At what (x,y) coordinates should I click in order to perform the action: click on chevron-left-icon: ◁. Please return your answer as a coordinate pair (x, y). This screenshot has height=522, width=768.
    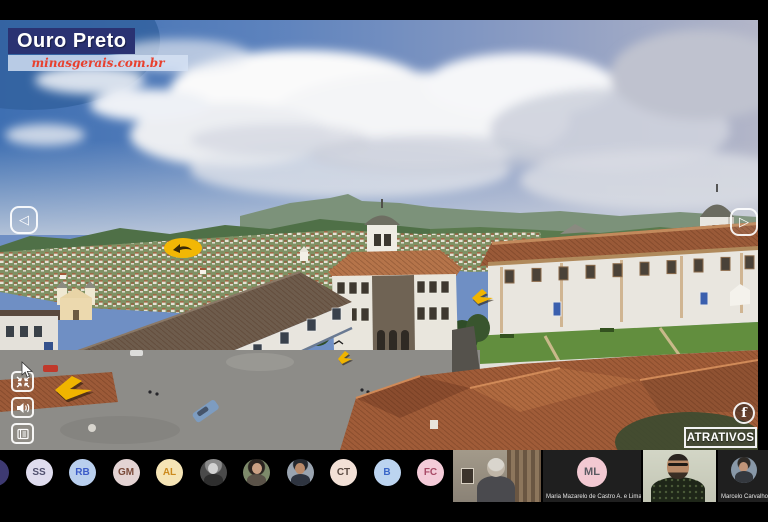
    Looking at the image, I should click on (24, 219).